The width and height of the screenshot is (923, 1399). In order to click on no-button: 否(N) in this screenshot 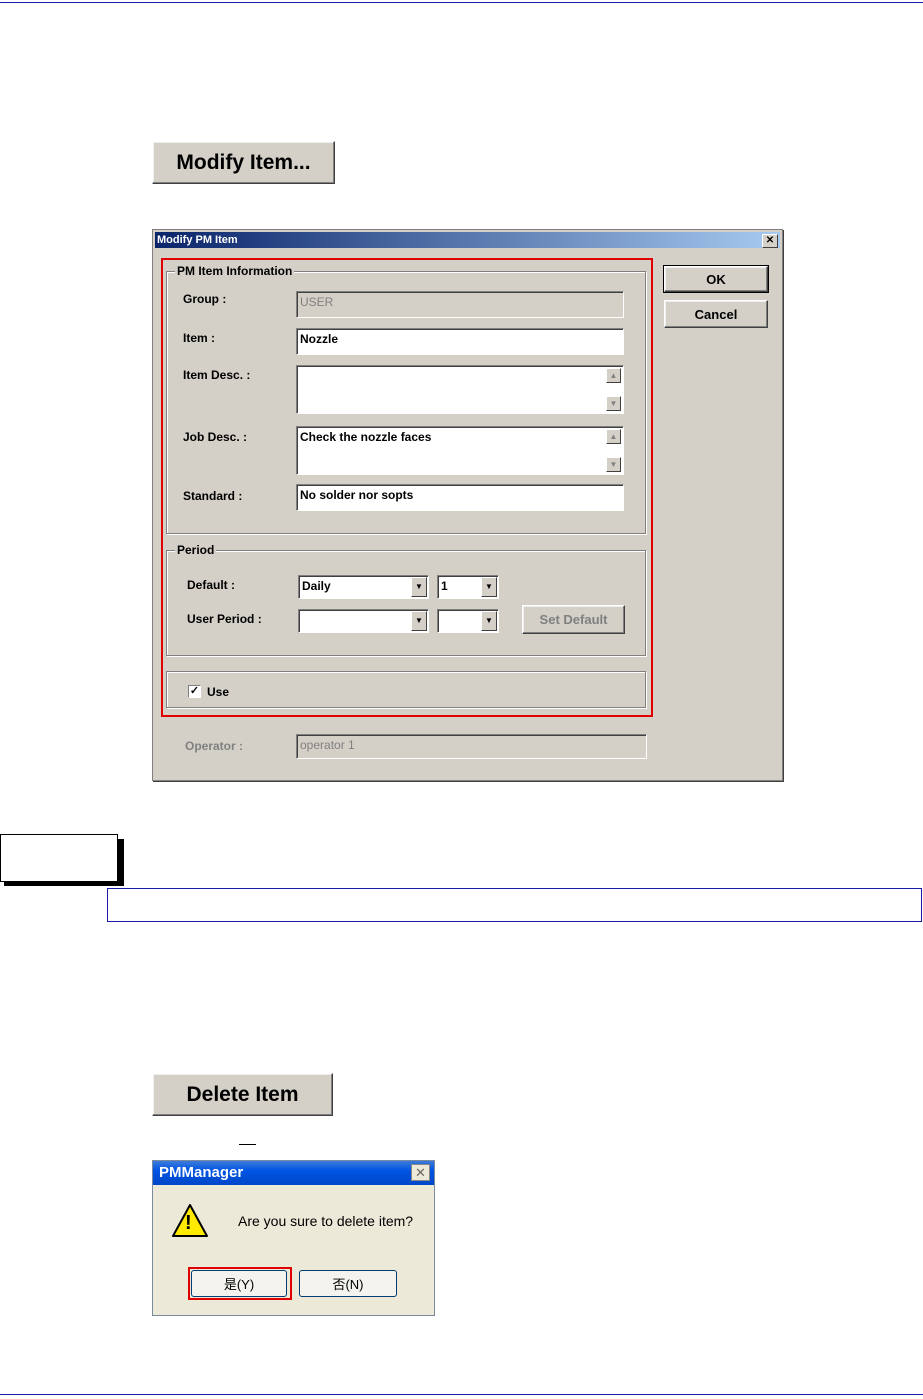, I will do `click(348, 1283)`.